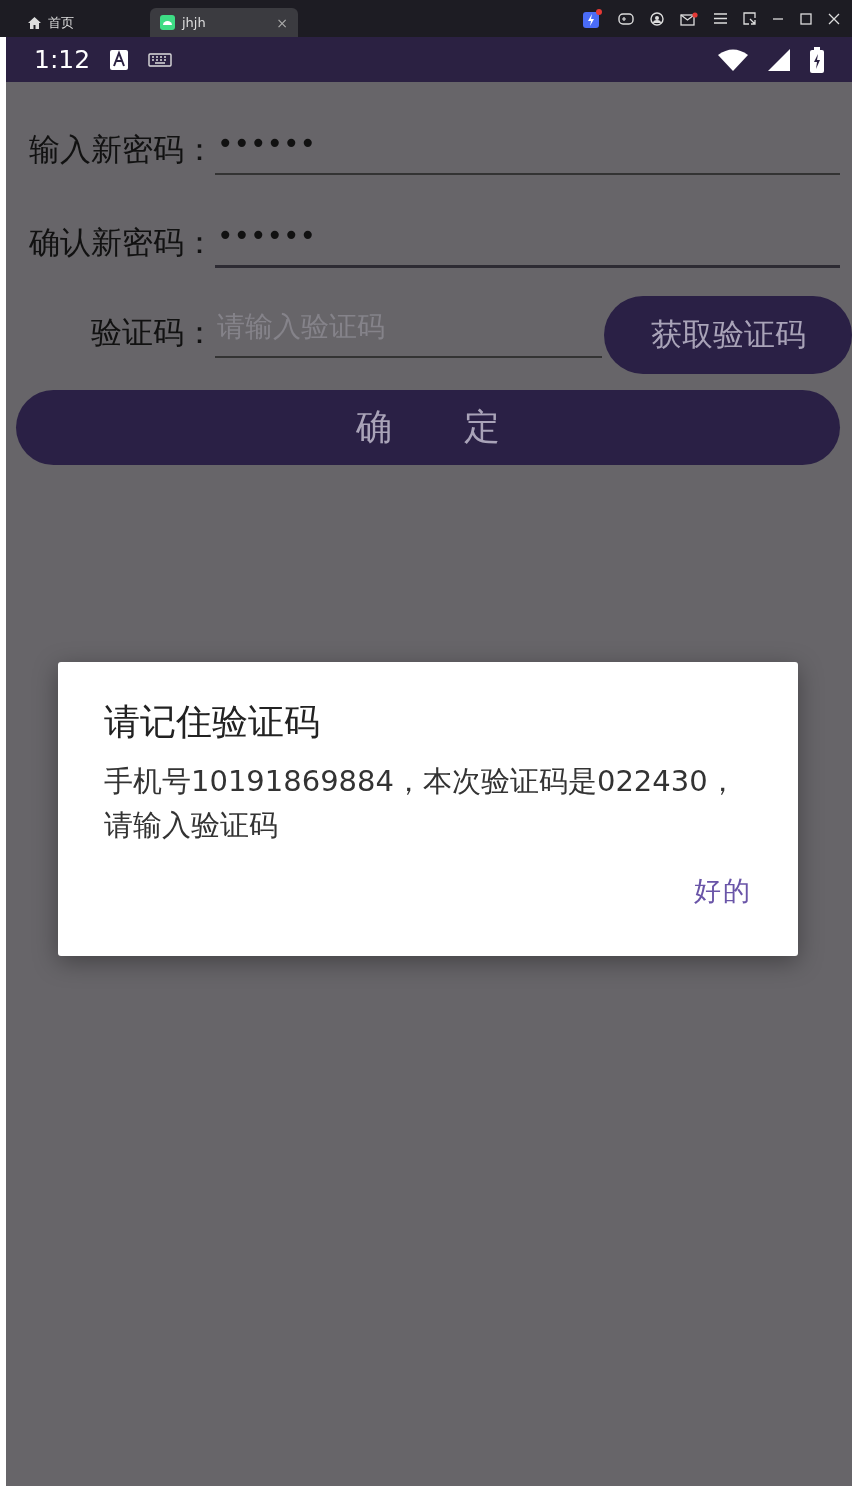  What do you see at coordinates (119, 59) in the screenshot?
I see `text-a-icon` at bounding box center [119, 59].